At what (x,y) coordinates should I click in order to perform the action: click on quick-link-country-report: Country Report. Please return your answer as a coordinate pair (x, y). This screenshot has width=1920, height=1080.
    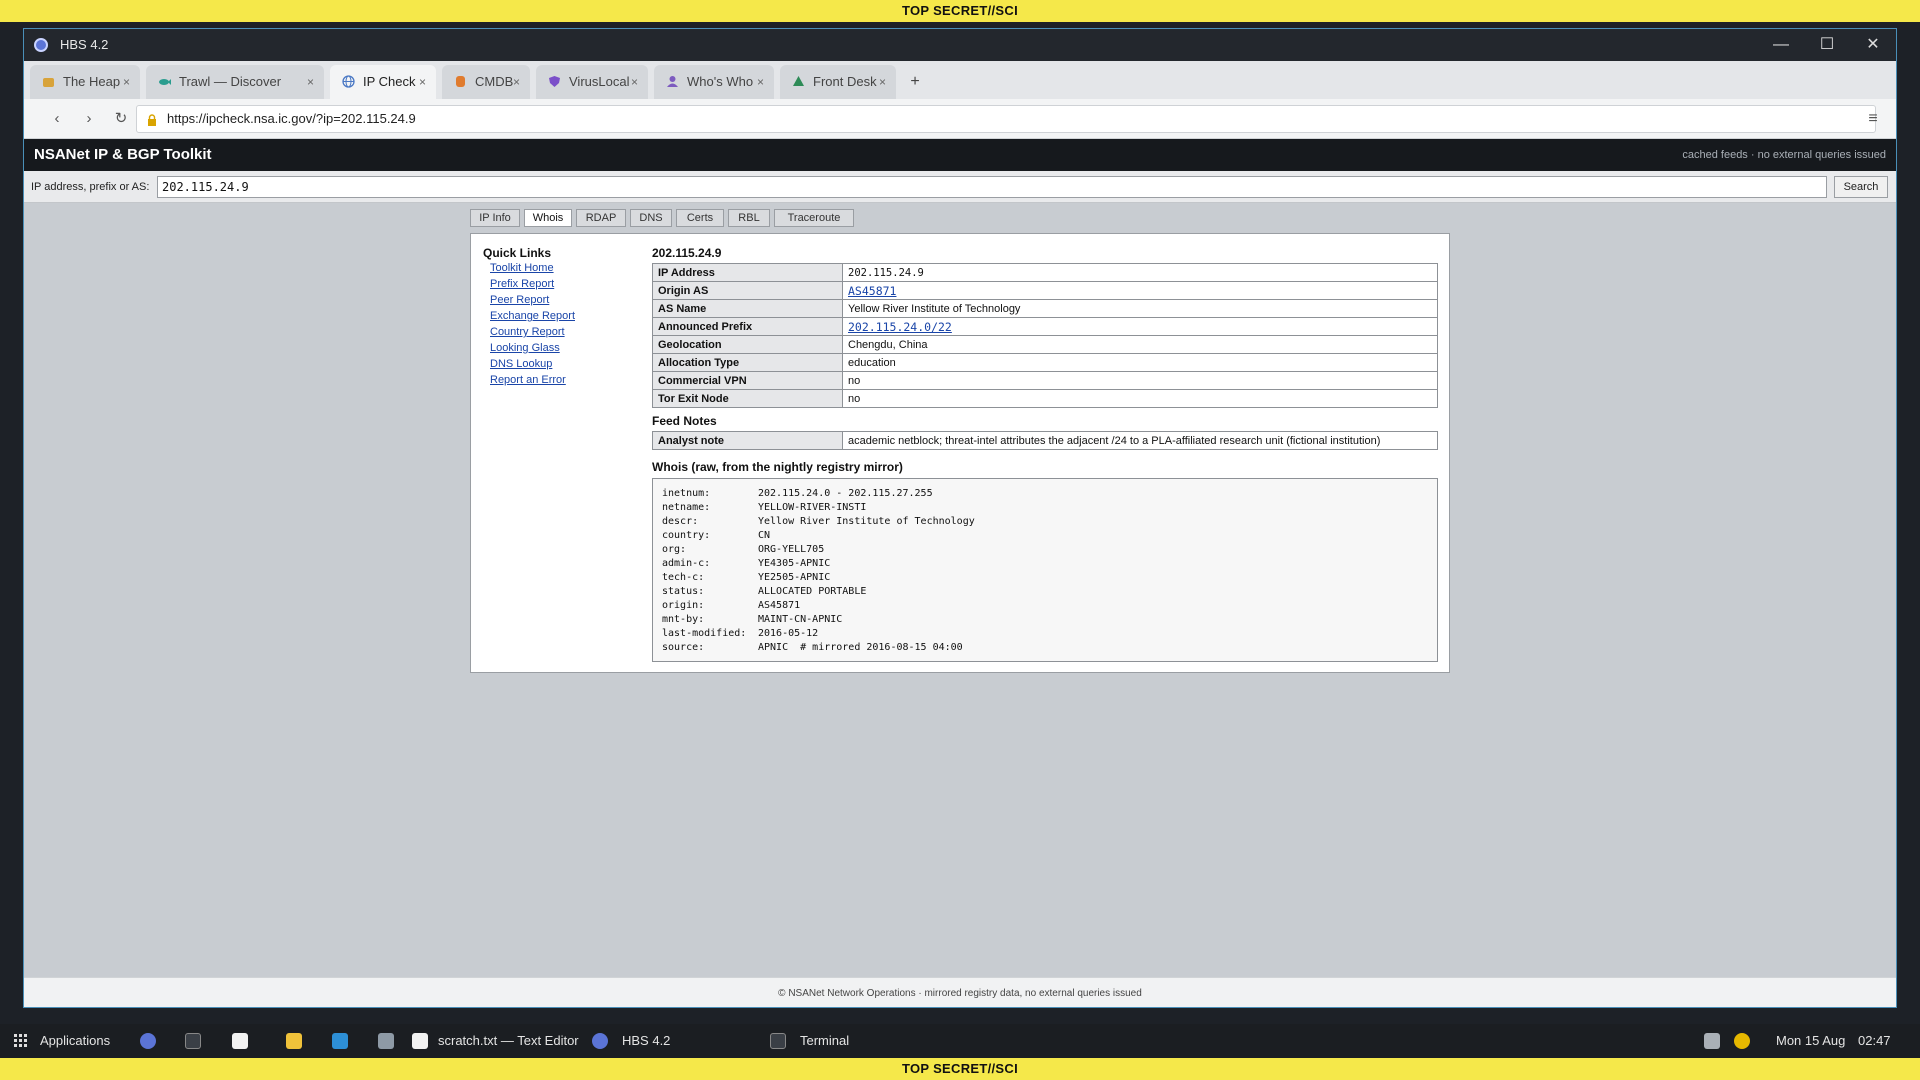
    Looking at the image, I should click on (527, 332).